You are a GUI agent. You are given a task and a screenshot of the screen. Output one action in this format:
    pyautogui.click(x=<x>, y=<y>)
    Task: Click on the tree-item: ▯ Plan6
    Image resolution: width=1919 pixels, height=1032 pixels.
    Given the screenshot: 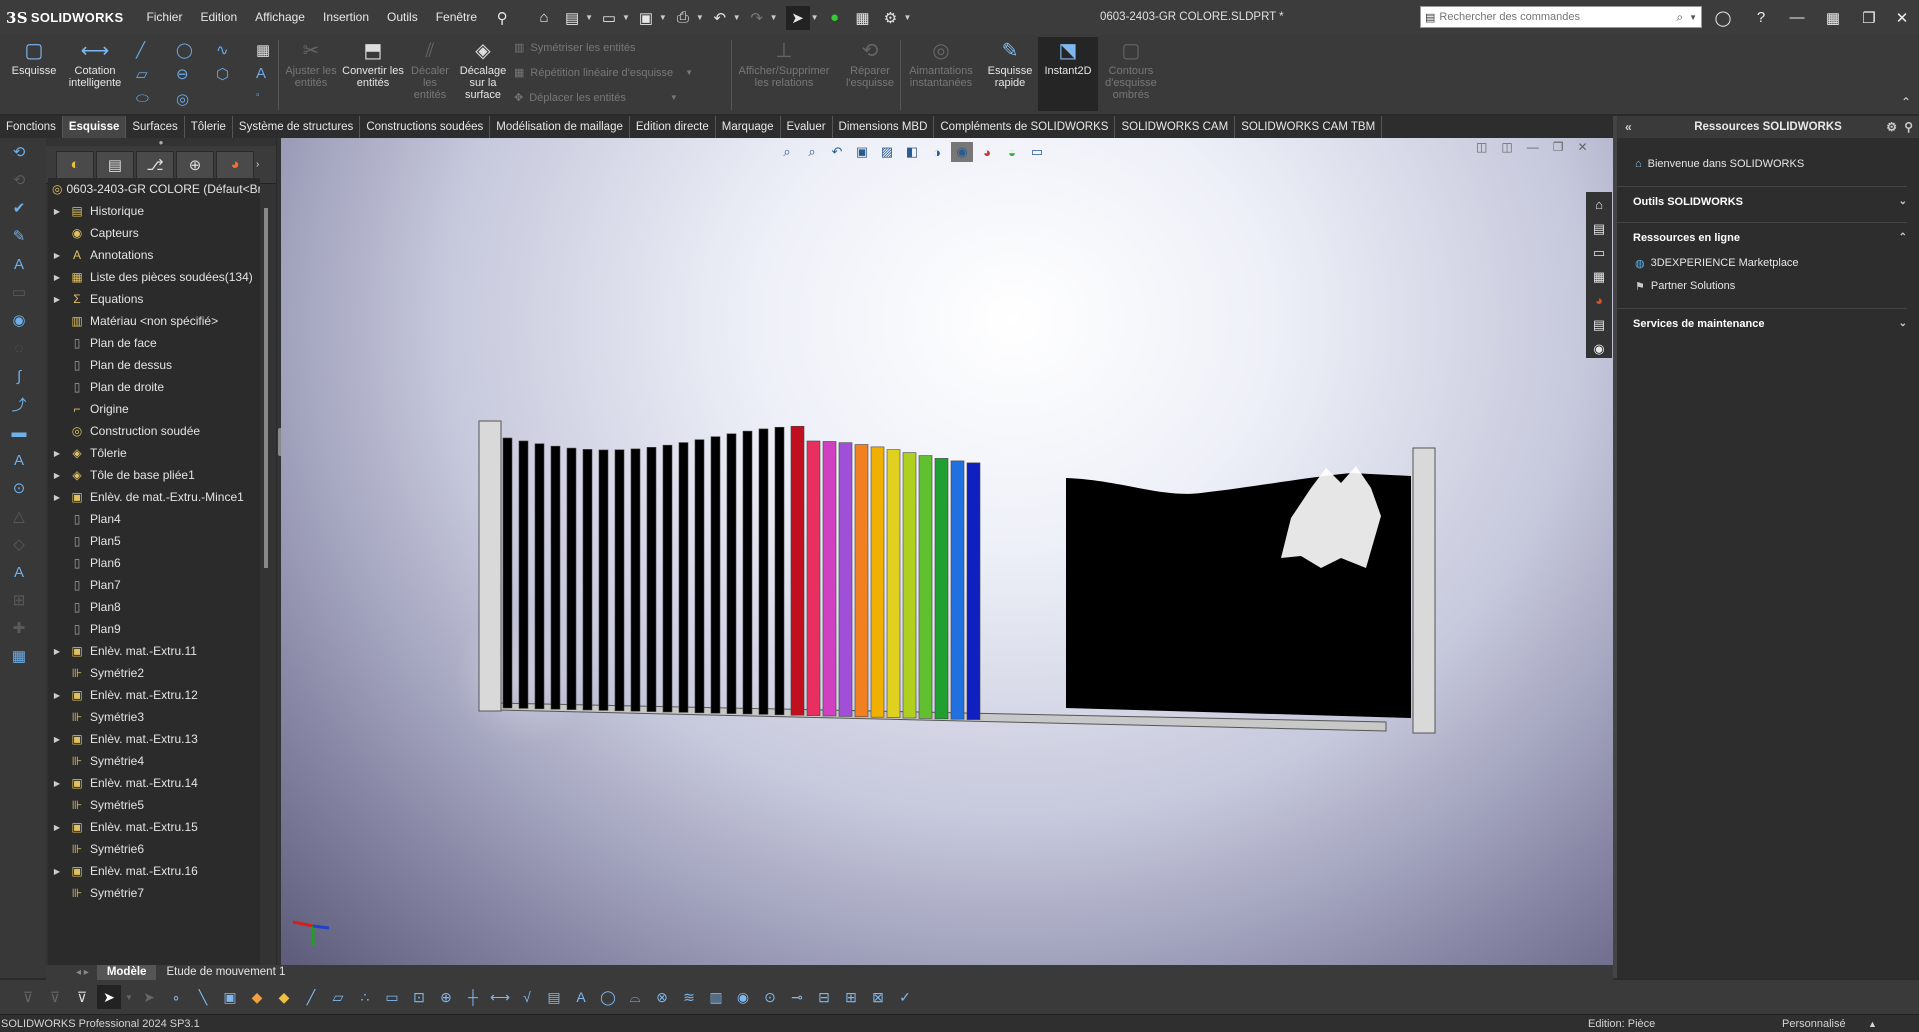 What is the action you would take?
    pyautogui.click(x=154, y=563)
    